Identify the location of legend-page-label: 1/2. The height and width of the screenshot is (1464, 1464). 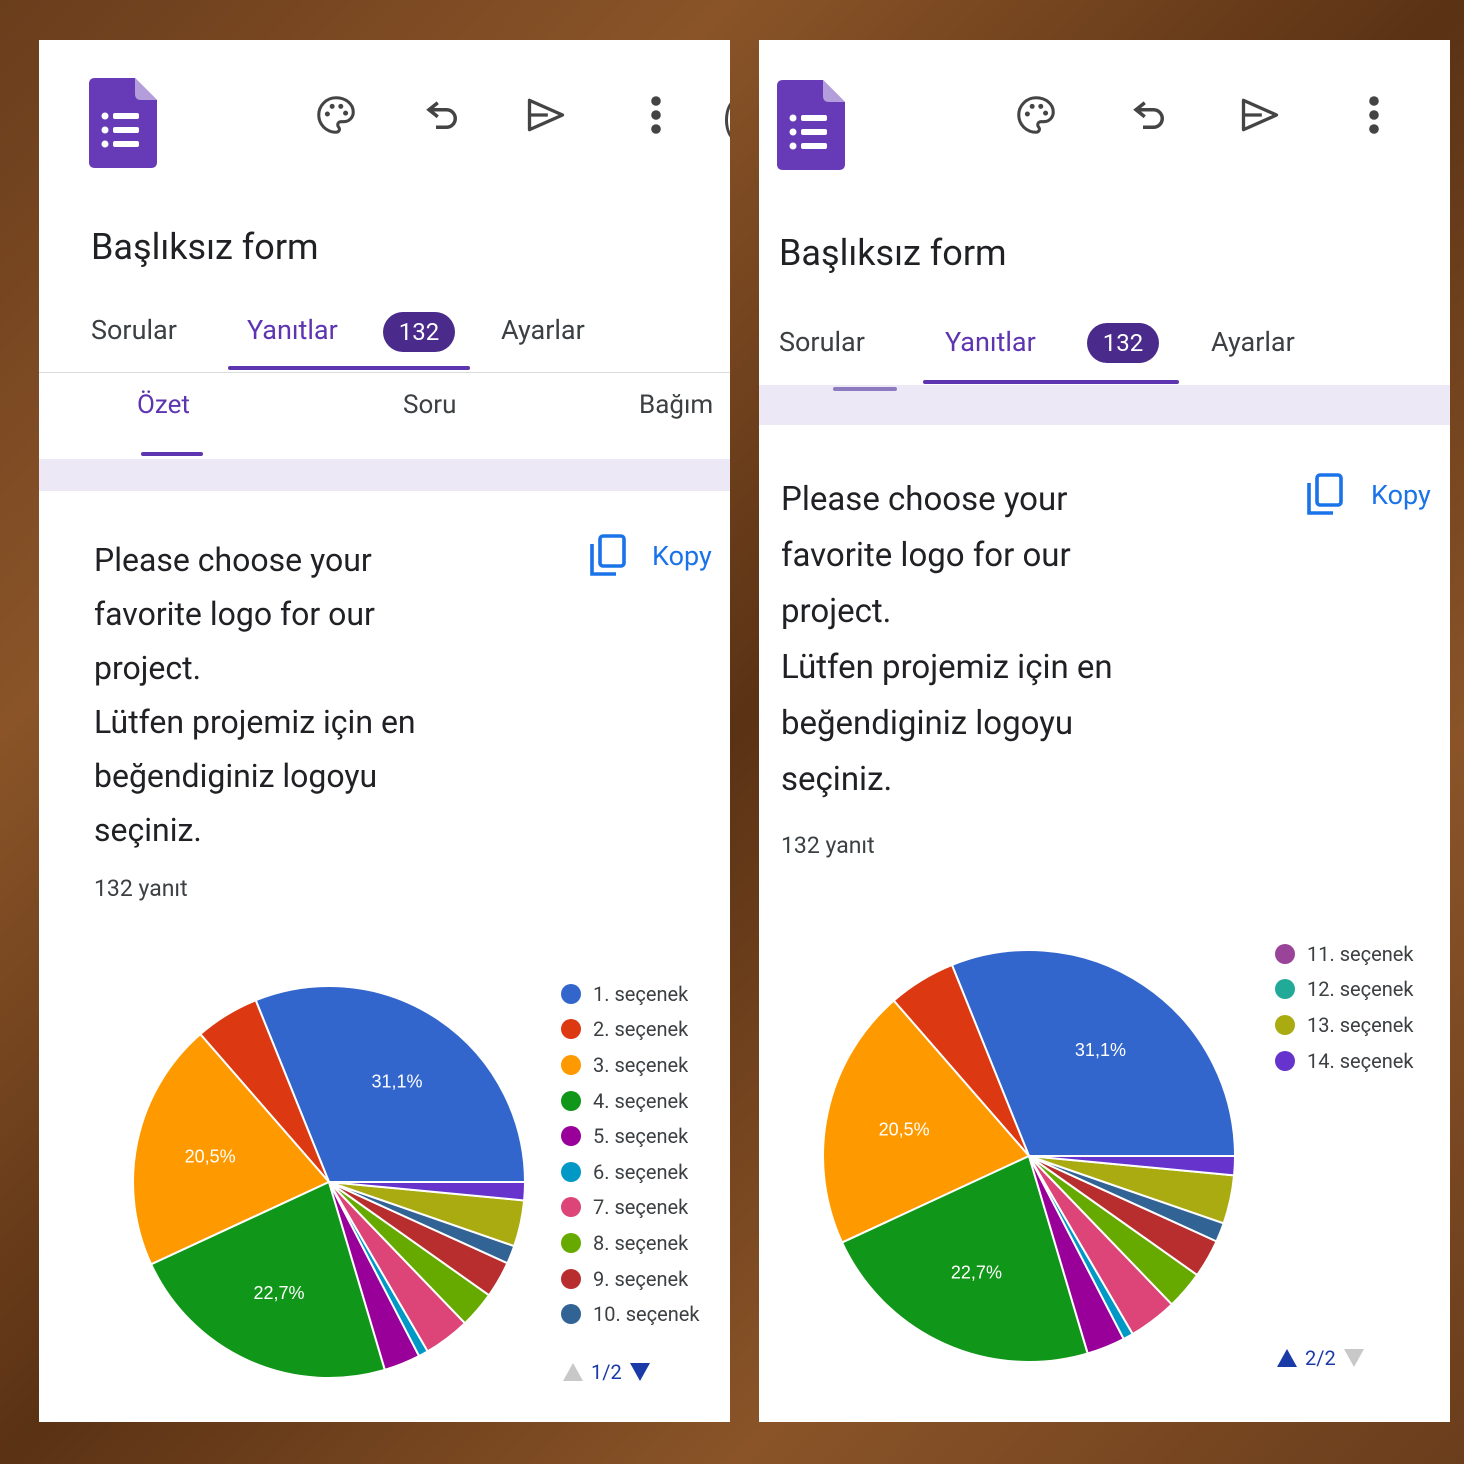
(606, 1372).